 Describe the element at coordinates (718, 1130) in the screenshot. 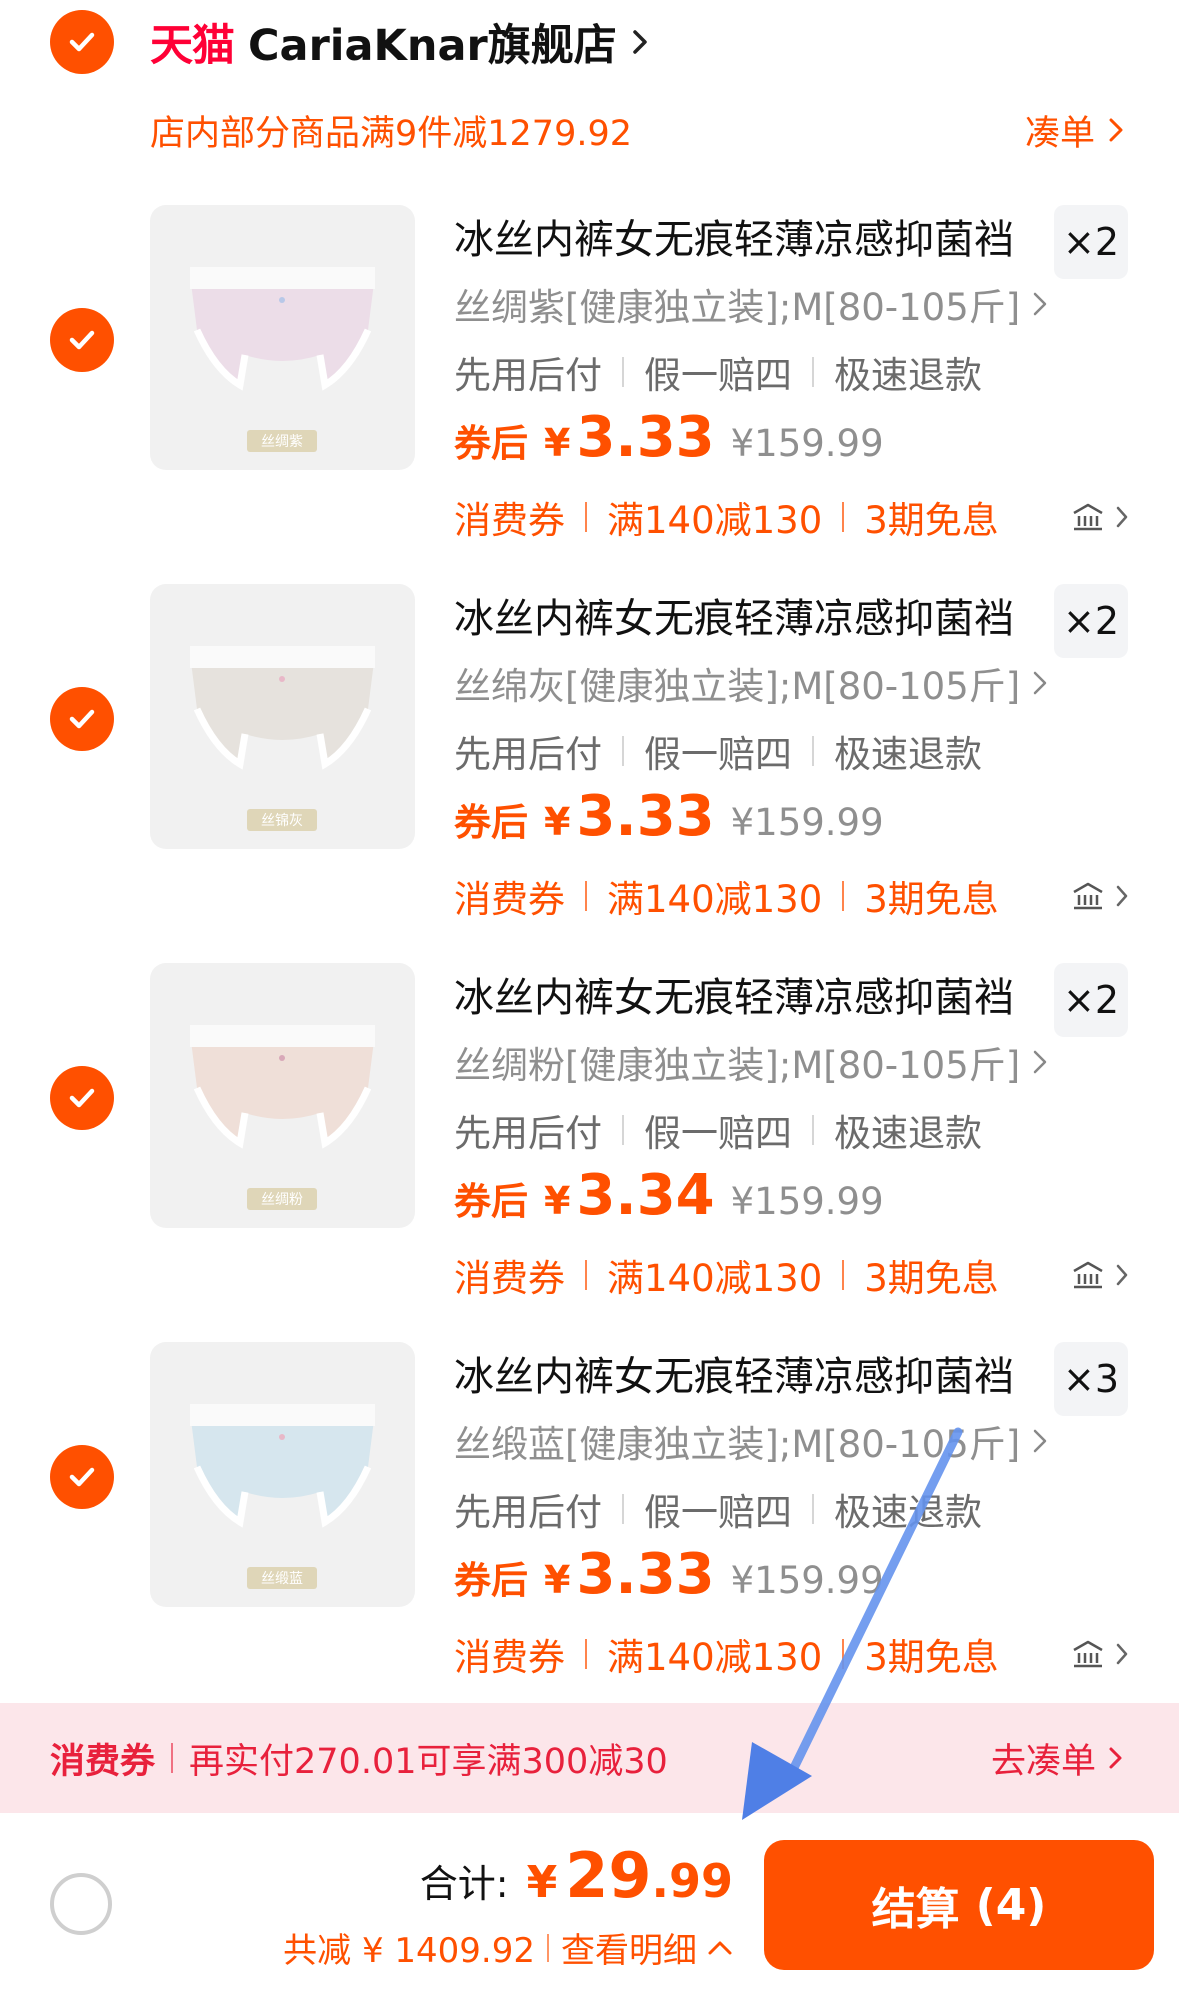

I see `service-tags: 先用后付 假一赔四 极速退款` at that location.